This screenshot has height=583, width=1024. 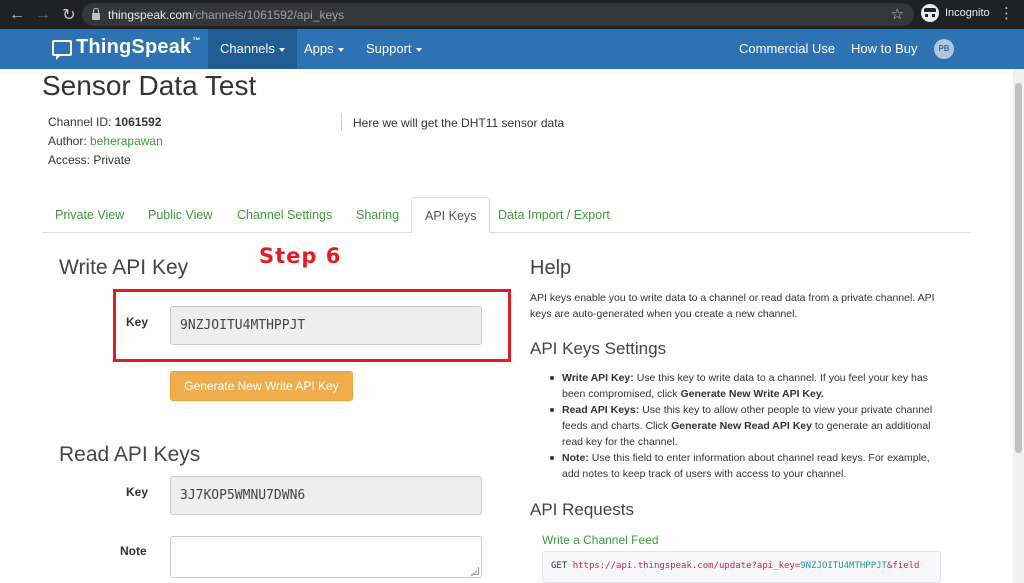 I want to click on channel-description: Here we will get the DHT11 sensor data, so click(x=459, y=123).